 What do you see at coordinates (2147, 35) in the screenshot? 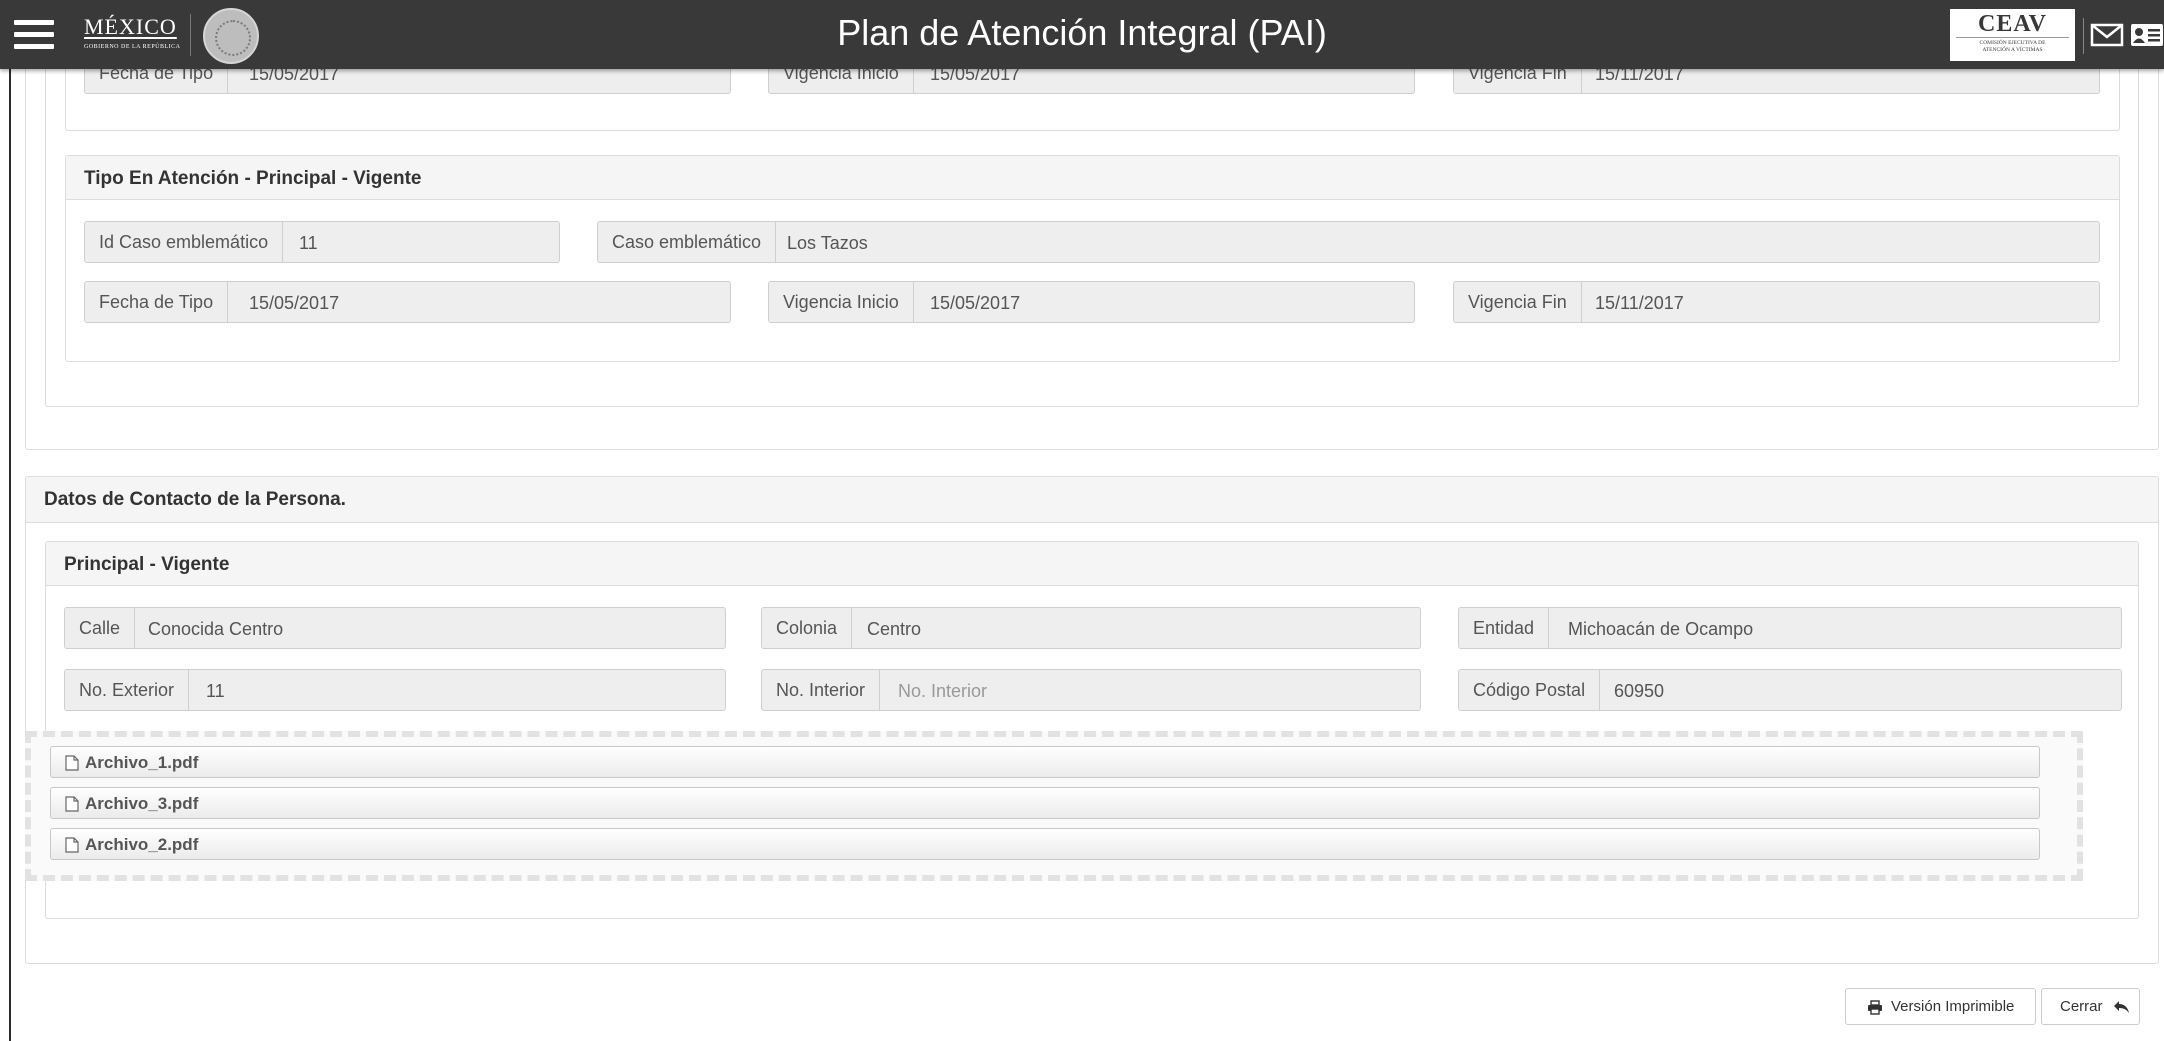
I see `user-card-icon` at bounding box center [2147, 35].